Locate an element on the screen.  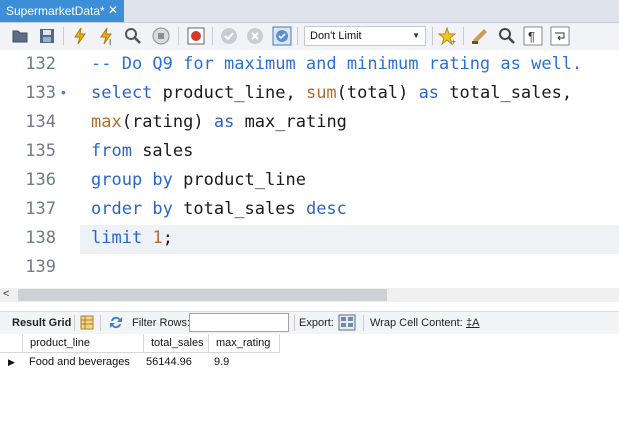
code-line: from sales is located at coordinates (142, 151).